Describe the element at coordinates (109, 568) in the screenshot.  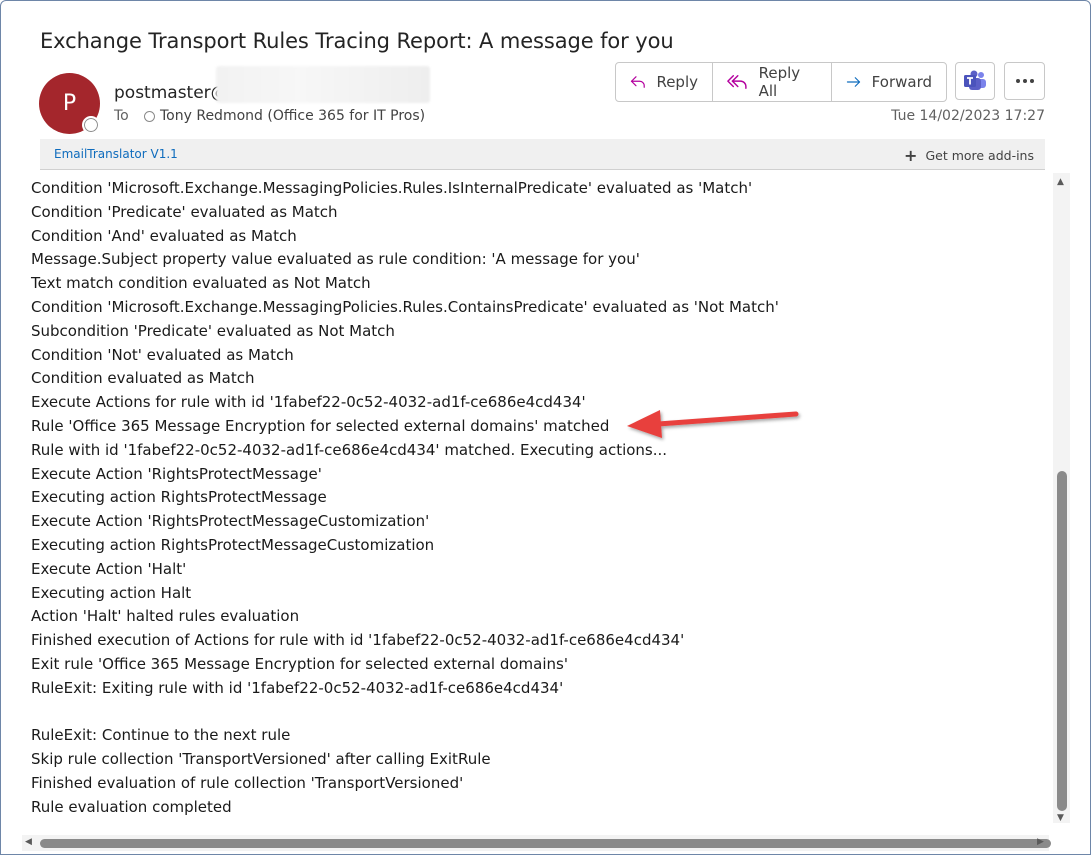
I see `body-line: Execute Action 'Halt'` at that location.